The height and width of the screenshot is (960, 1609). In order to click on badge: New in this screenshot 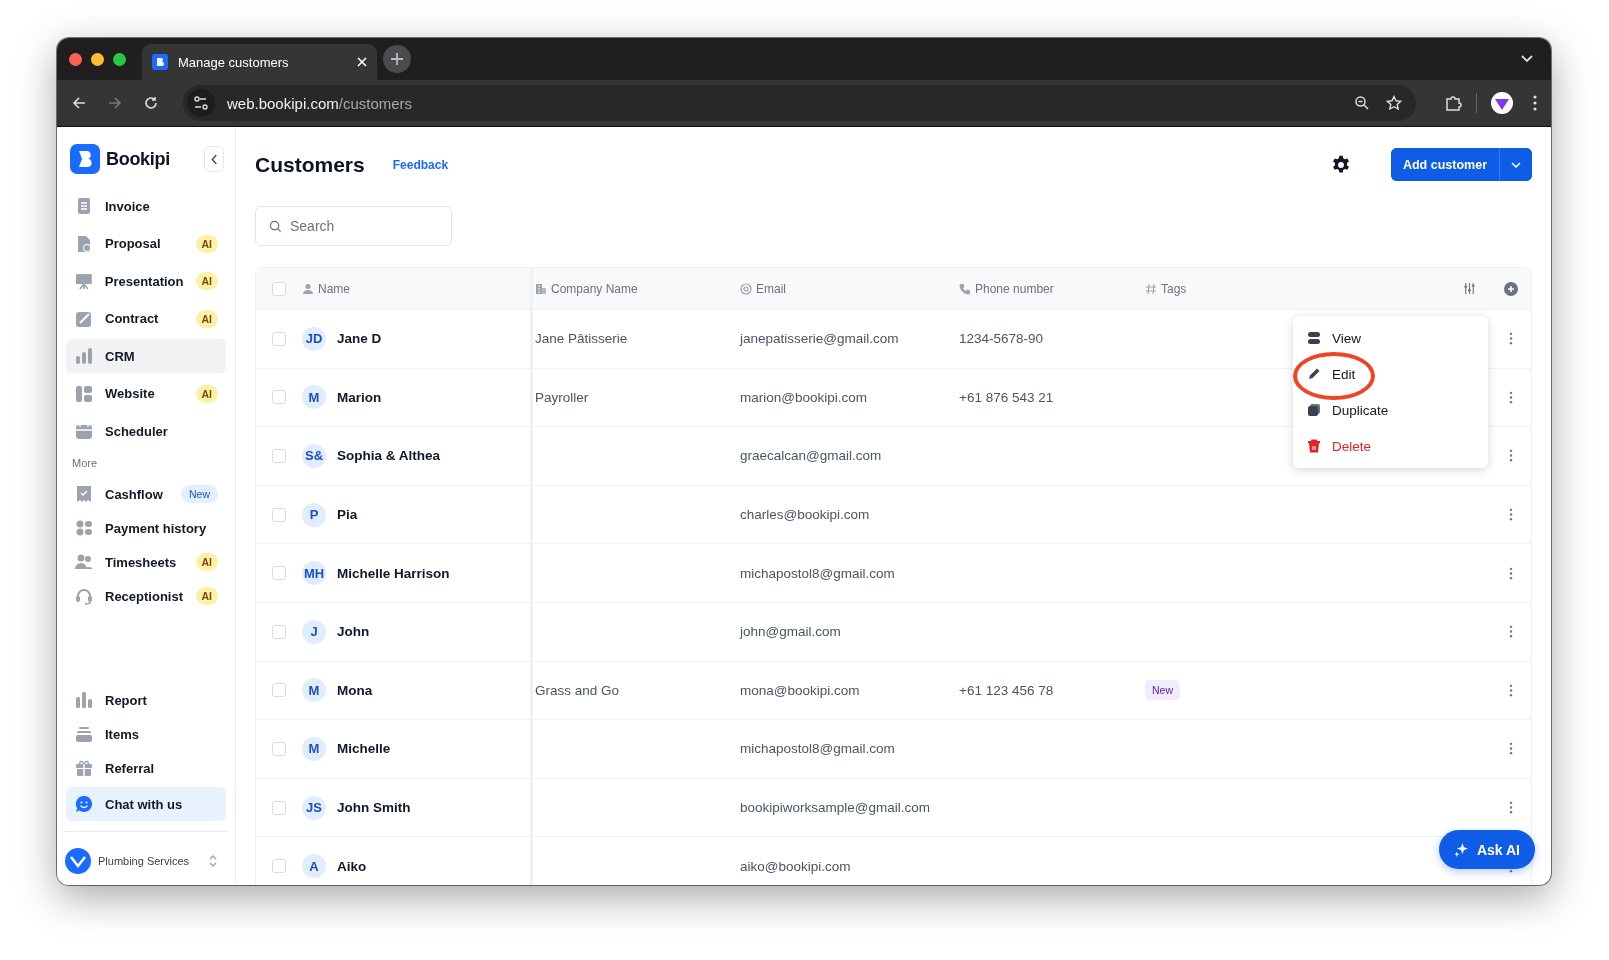, I will do `click(199, 494)`.